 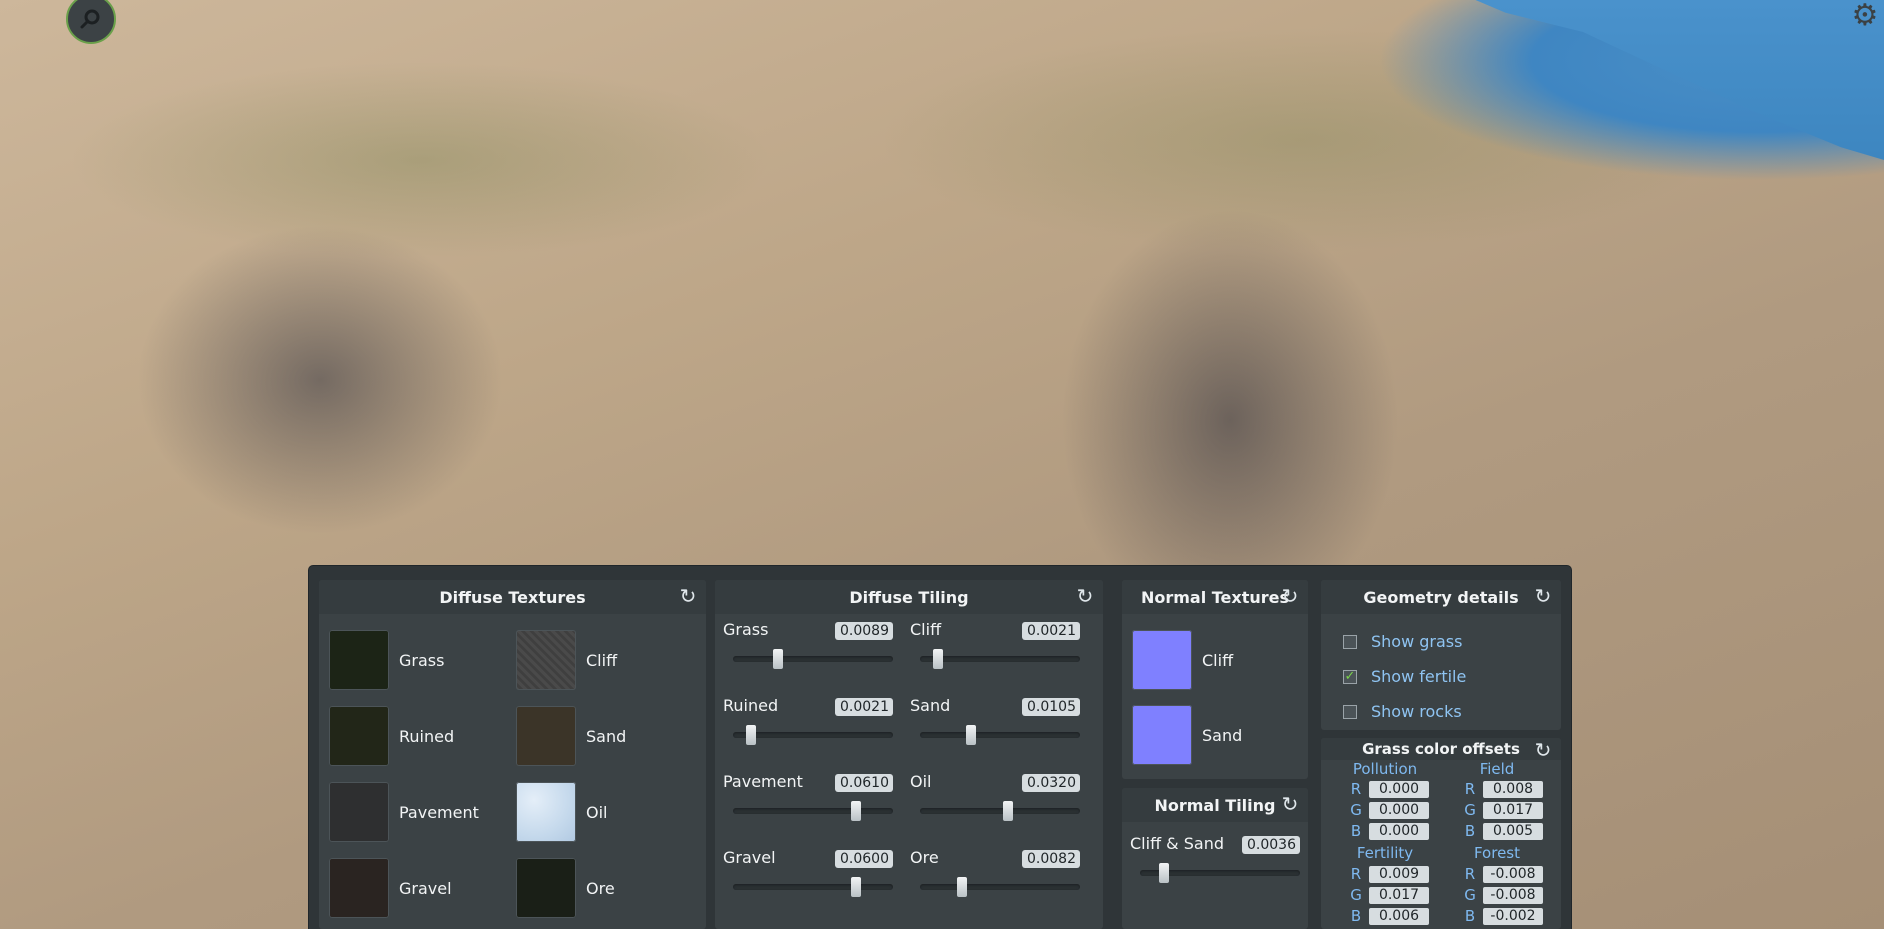 I want to click on normal-texture-sand: Sand, so click(x=1187, y=735).